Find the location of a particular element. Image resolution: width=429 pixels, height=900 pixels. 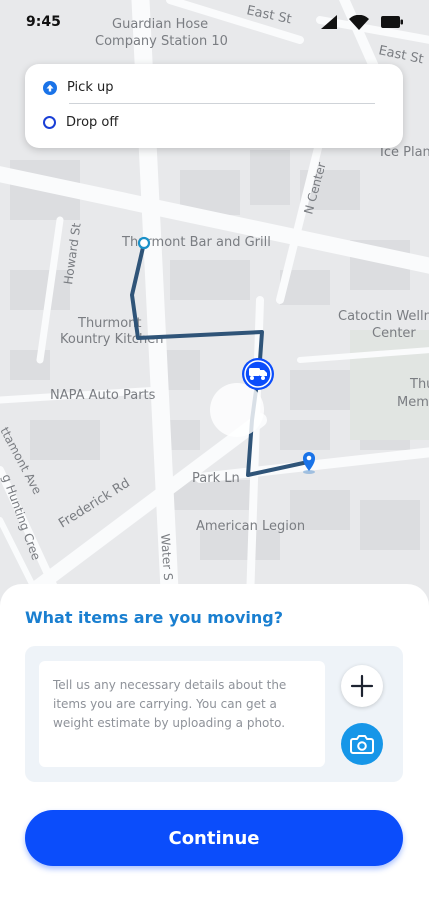

map-label-mem: Mem is located at coordinates (413, 402).